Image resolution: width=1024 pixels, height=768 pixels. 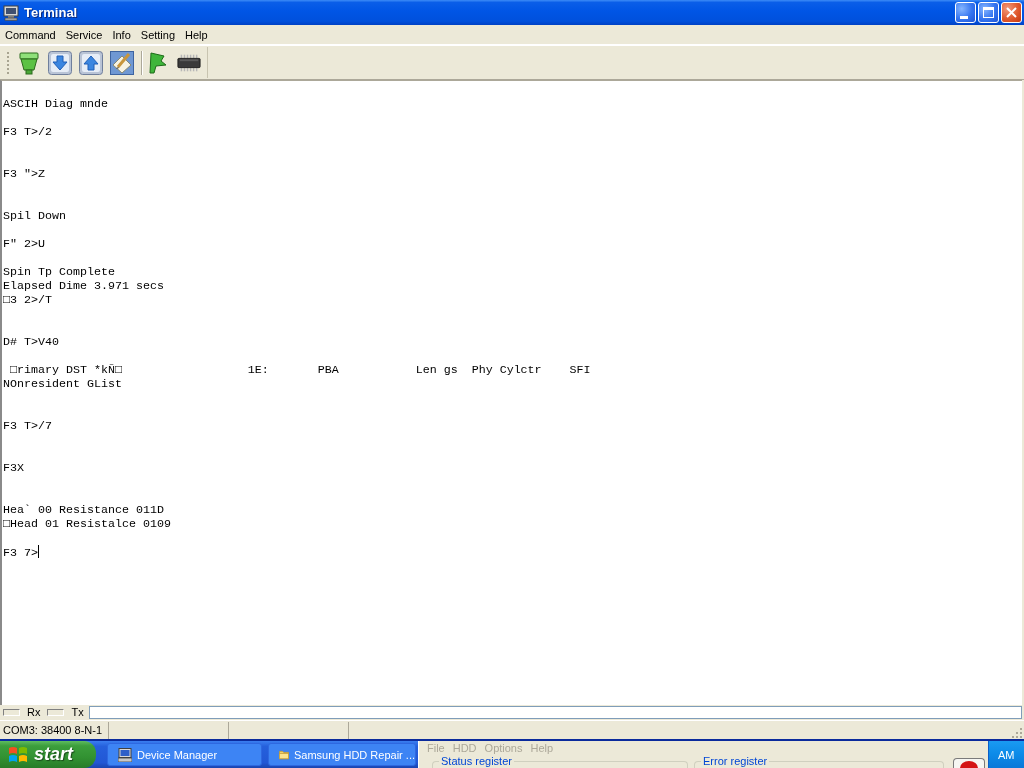 What do you see at coordinates (18, 754) in the screenshot?
I see `logo-icon` at bounding box center [18, 754].